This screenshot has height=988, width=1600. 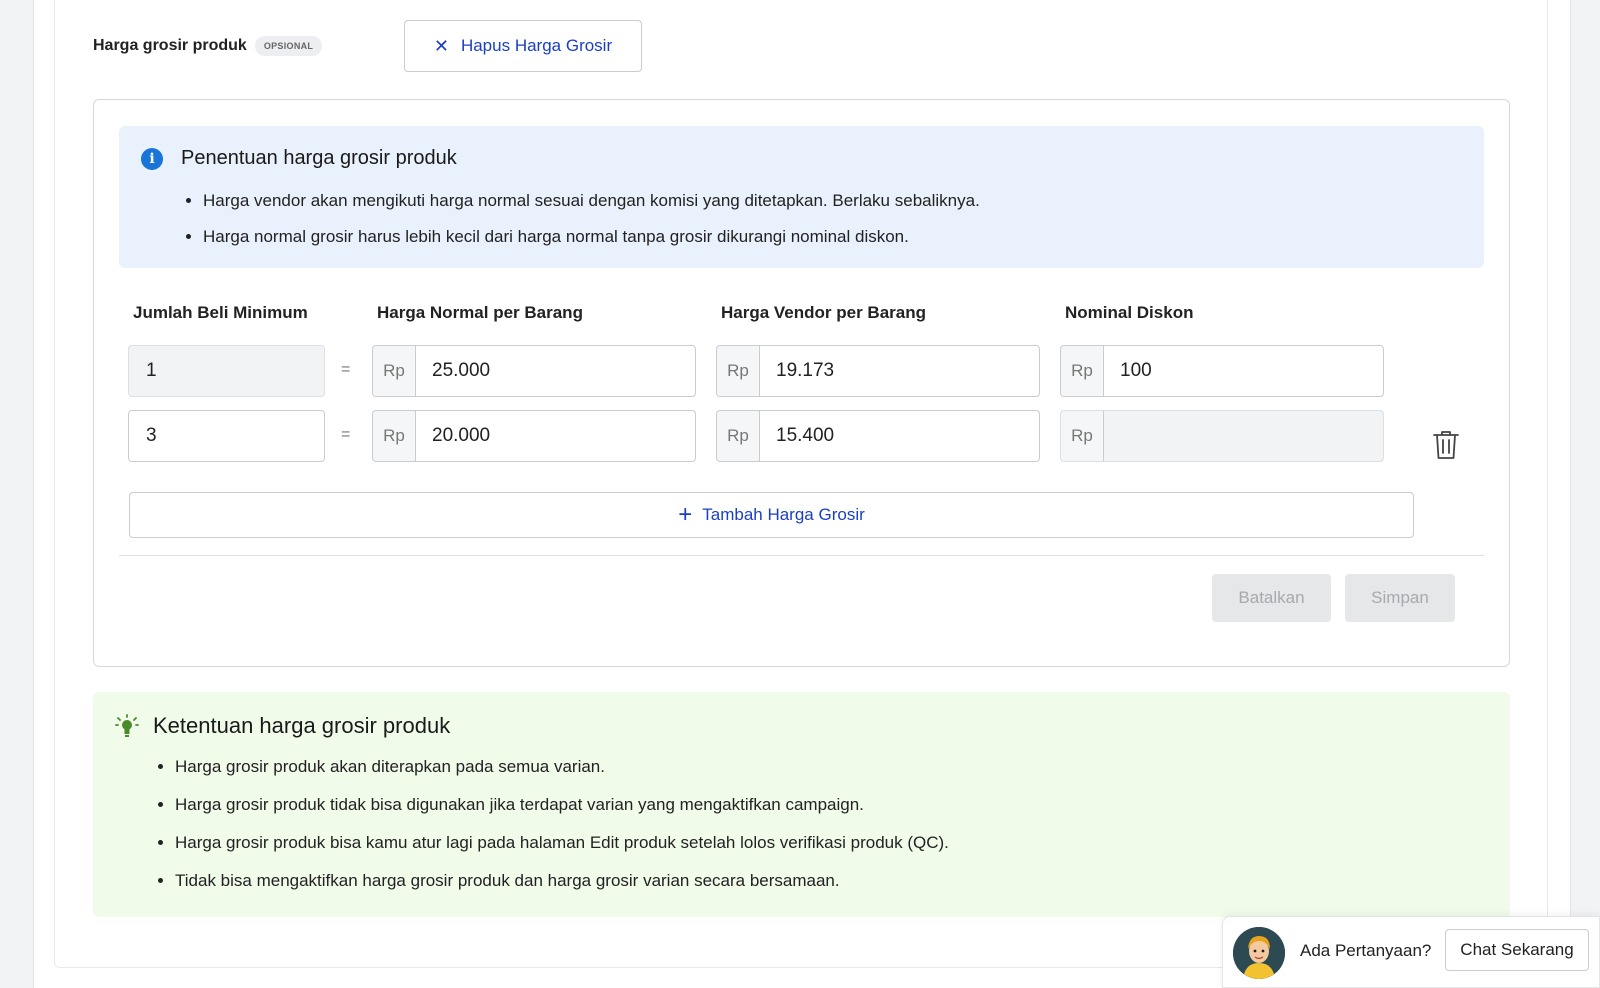 What do you see at coordinates (226, 371) in the screenshot?
I see `min-qty-input: 1` at bounding box center [226, 371].